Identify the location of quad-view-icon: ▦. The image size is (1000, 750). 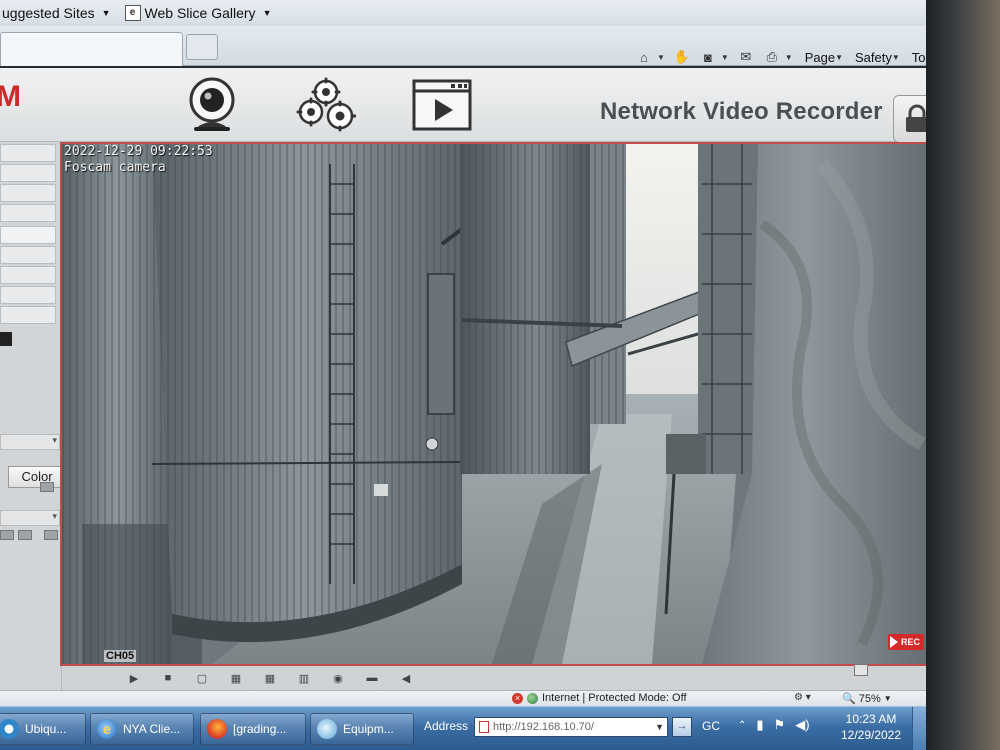
(236, 678).